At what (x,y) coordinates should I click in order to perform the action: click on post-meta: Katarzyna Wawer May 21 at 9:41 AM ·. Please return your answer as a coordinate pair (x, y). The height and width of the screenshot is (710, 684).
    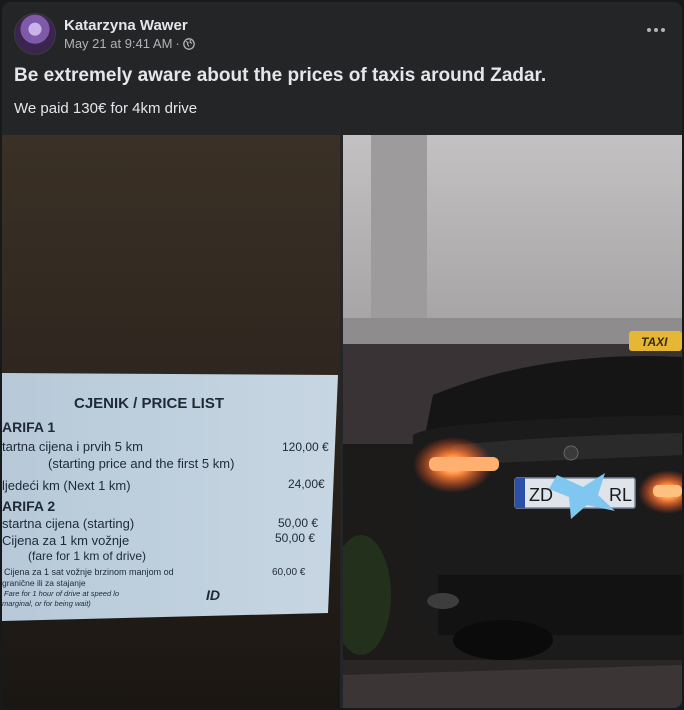
    Looking at the image, I should click on (129, 34).